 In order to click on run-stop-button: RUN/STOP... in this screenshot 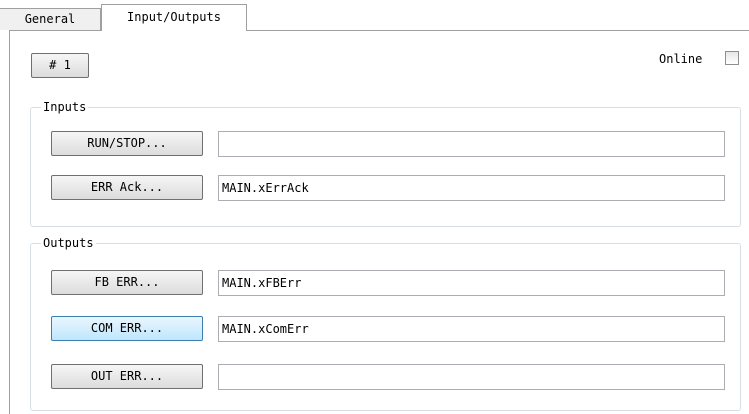, I will do `click(127, 143)`.